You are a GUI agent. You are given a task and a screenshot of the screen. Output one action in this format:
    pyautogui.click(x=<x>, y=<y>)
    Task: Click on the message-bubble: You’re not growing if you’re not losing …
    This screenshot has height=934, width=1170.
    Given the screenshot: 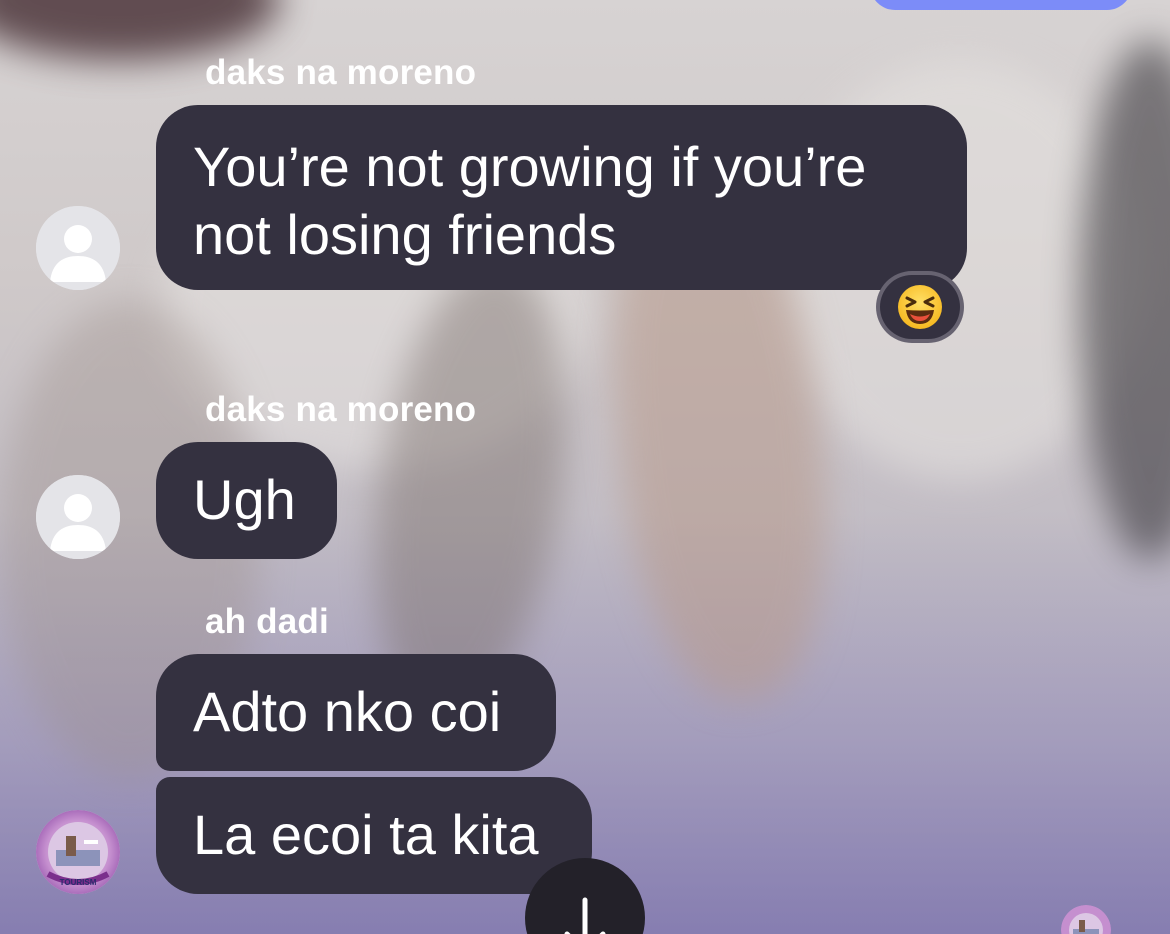 What is the action you would take?
    pyautogui.click(x=561, y=197)
    